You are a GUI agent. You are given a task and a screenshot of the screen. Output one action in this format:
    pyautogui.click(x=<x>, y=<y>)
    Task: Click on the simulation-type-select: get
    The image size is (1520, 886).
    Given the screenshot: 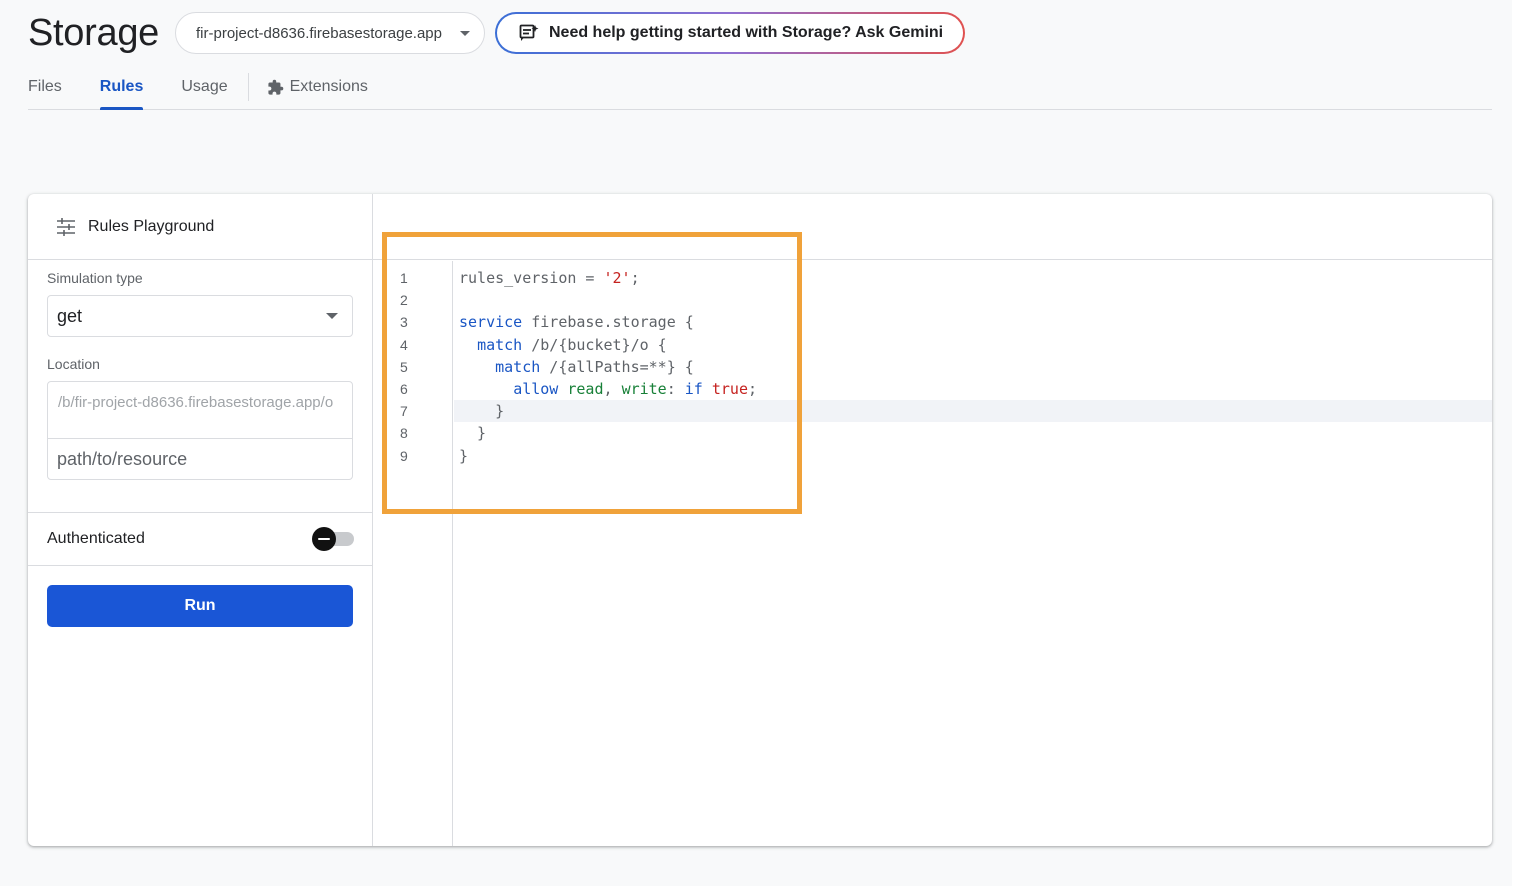 What is the action you would take?
    pyautogui.click(x=200, y=316)
    